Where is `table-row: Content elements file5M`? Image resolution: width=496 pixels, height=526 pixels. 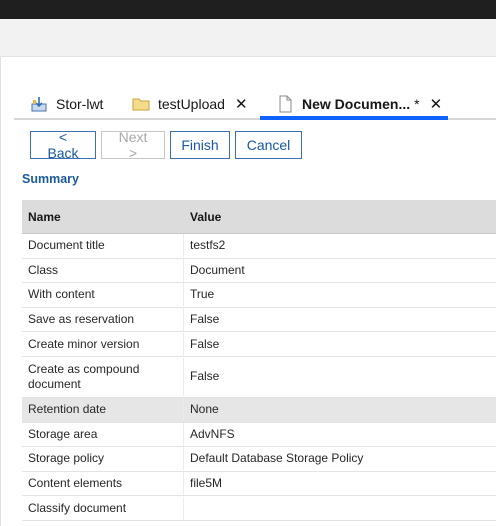
table-row: Content elements file5M is located at coordinates (259, 484).